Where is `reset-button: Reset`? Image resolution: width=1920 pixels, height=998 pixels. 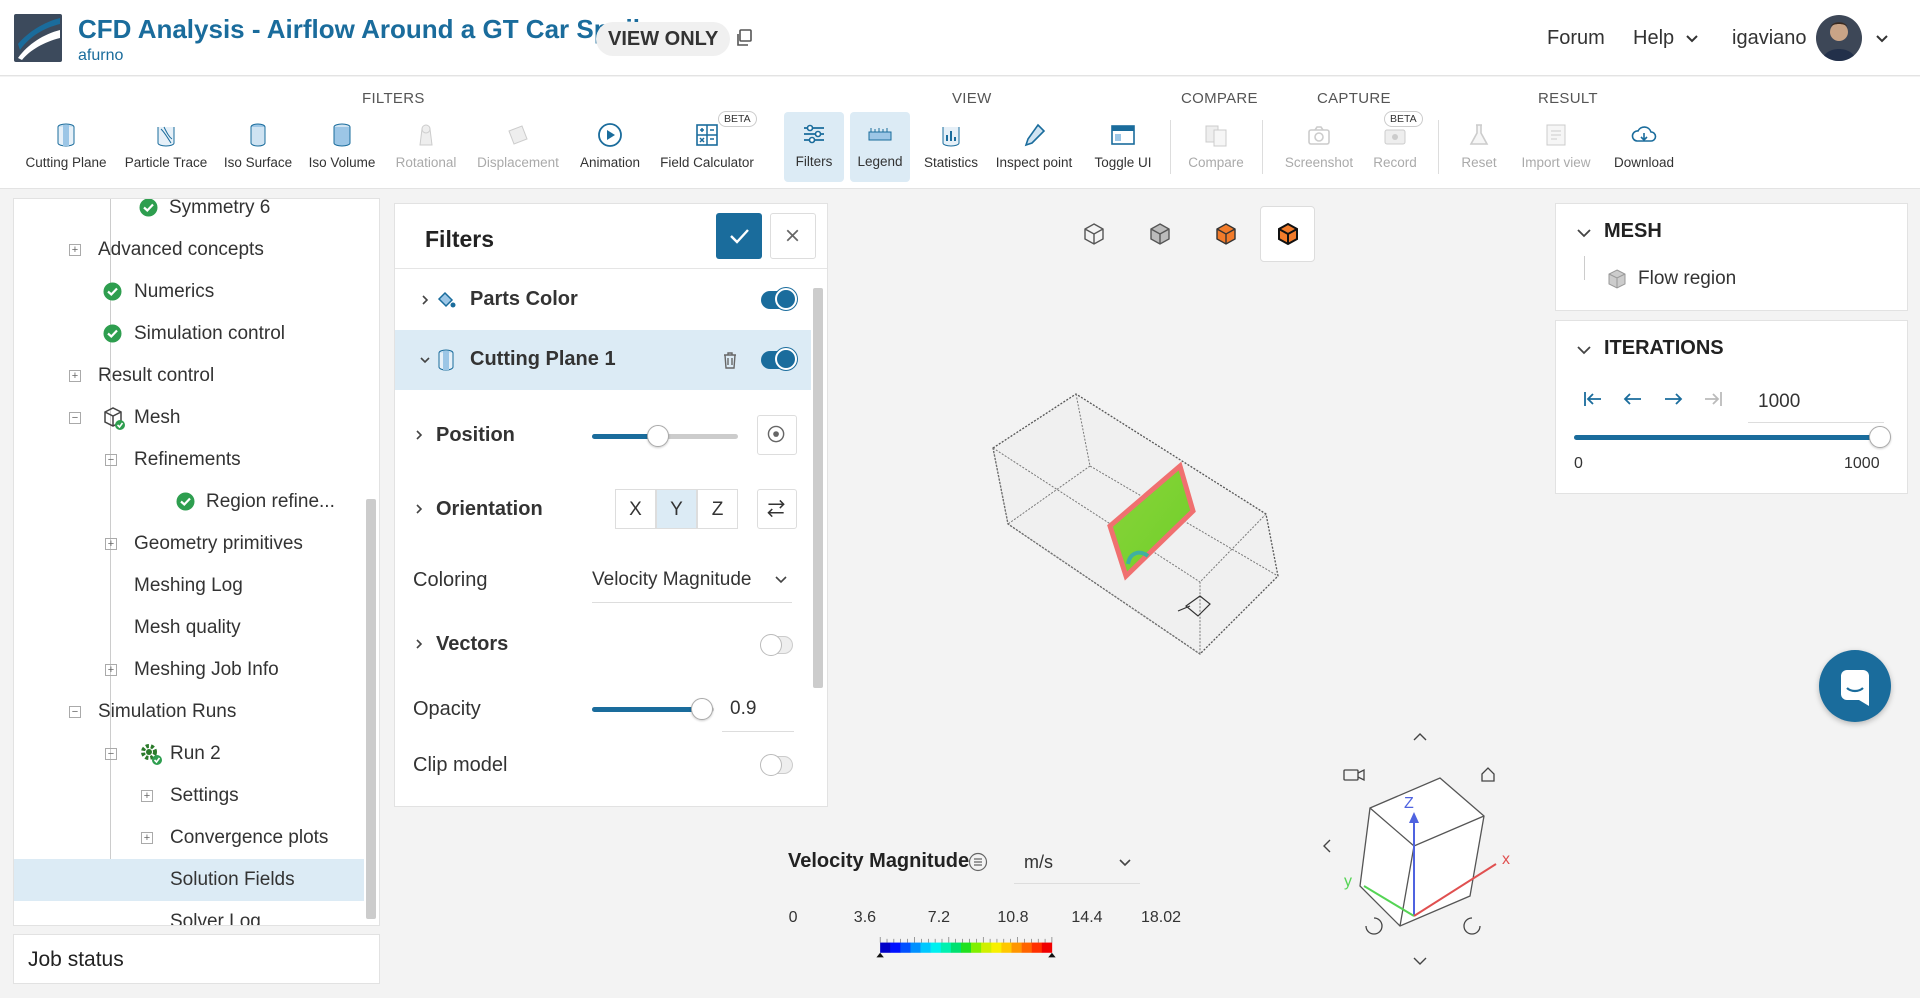
reset-button: Reset is located at coordinates (1479, 146).